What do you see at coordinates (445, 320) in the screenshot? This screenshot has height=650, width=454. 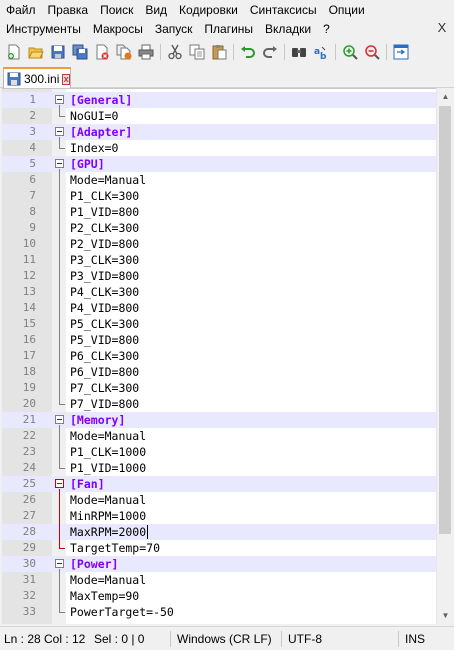 I see `scrollbar-thumb` at bounding box center [445, 320].